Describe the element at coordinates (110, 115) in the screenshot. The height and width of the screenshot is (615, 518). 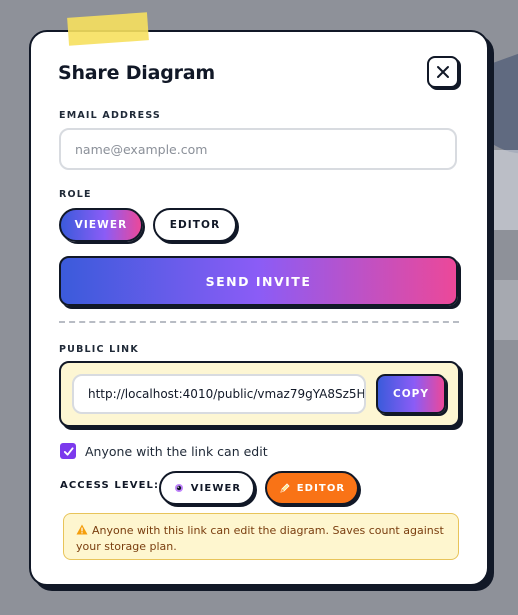
I see `email-label: EMAIL ADDRESS` at that location.